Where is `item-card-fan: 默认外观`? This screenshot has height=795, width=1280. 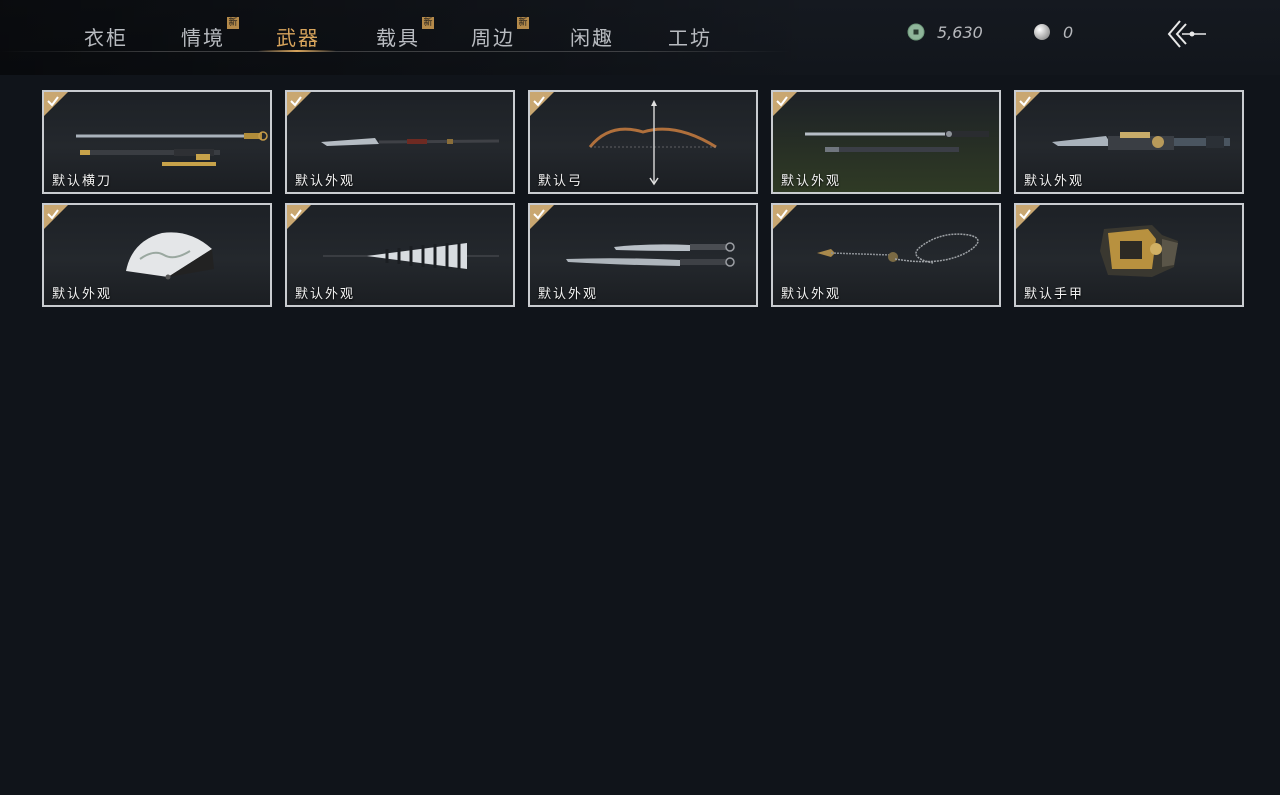 item-card-fan: 默认外观 is located at coordinates (157, 255).